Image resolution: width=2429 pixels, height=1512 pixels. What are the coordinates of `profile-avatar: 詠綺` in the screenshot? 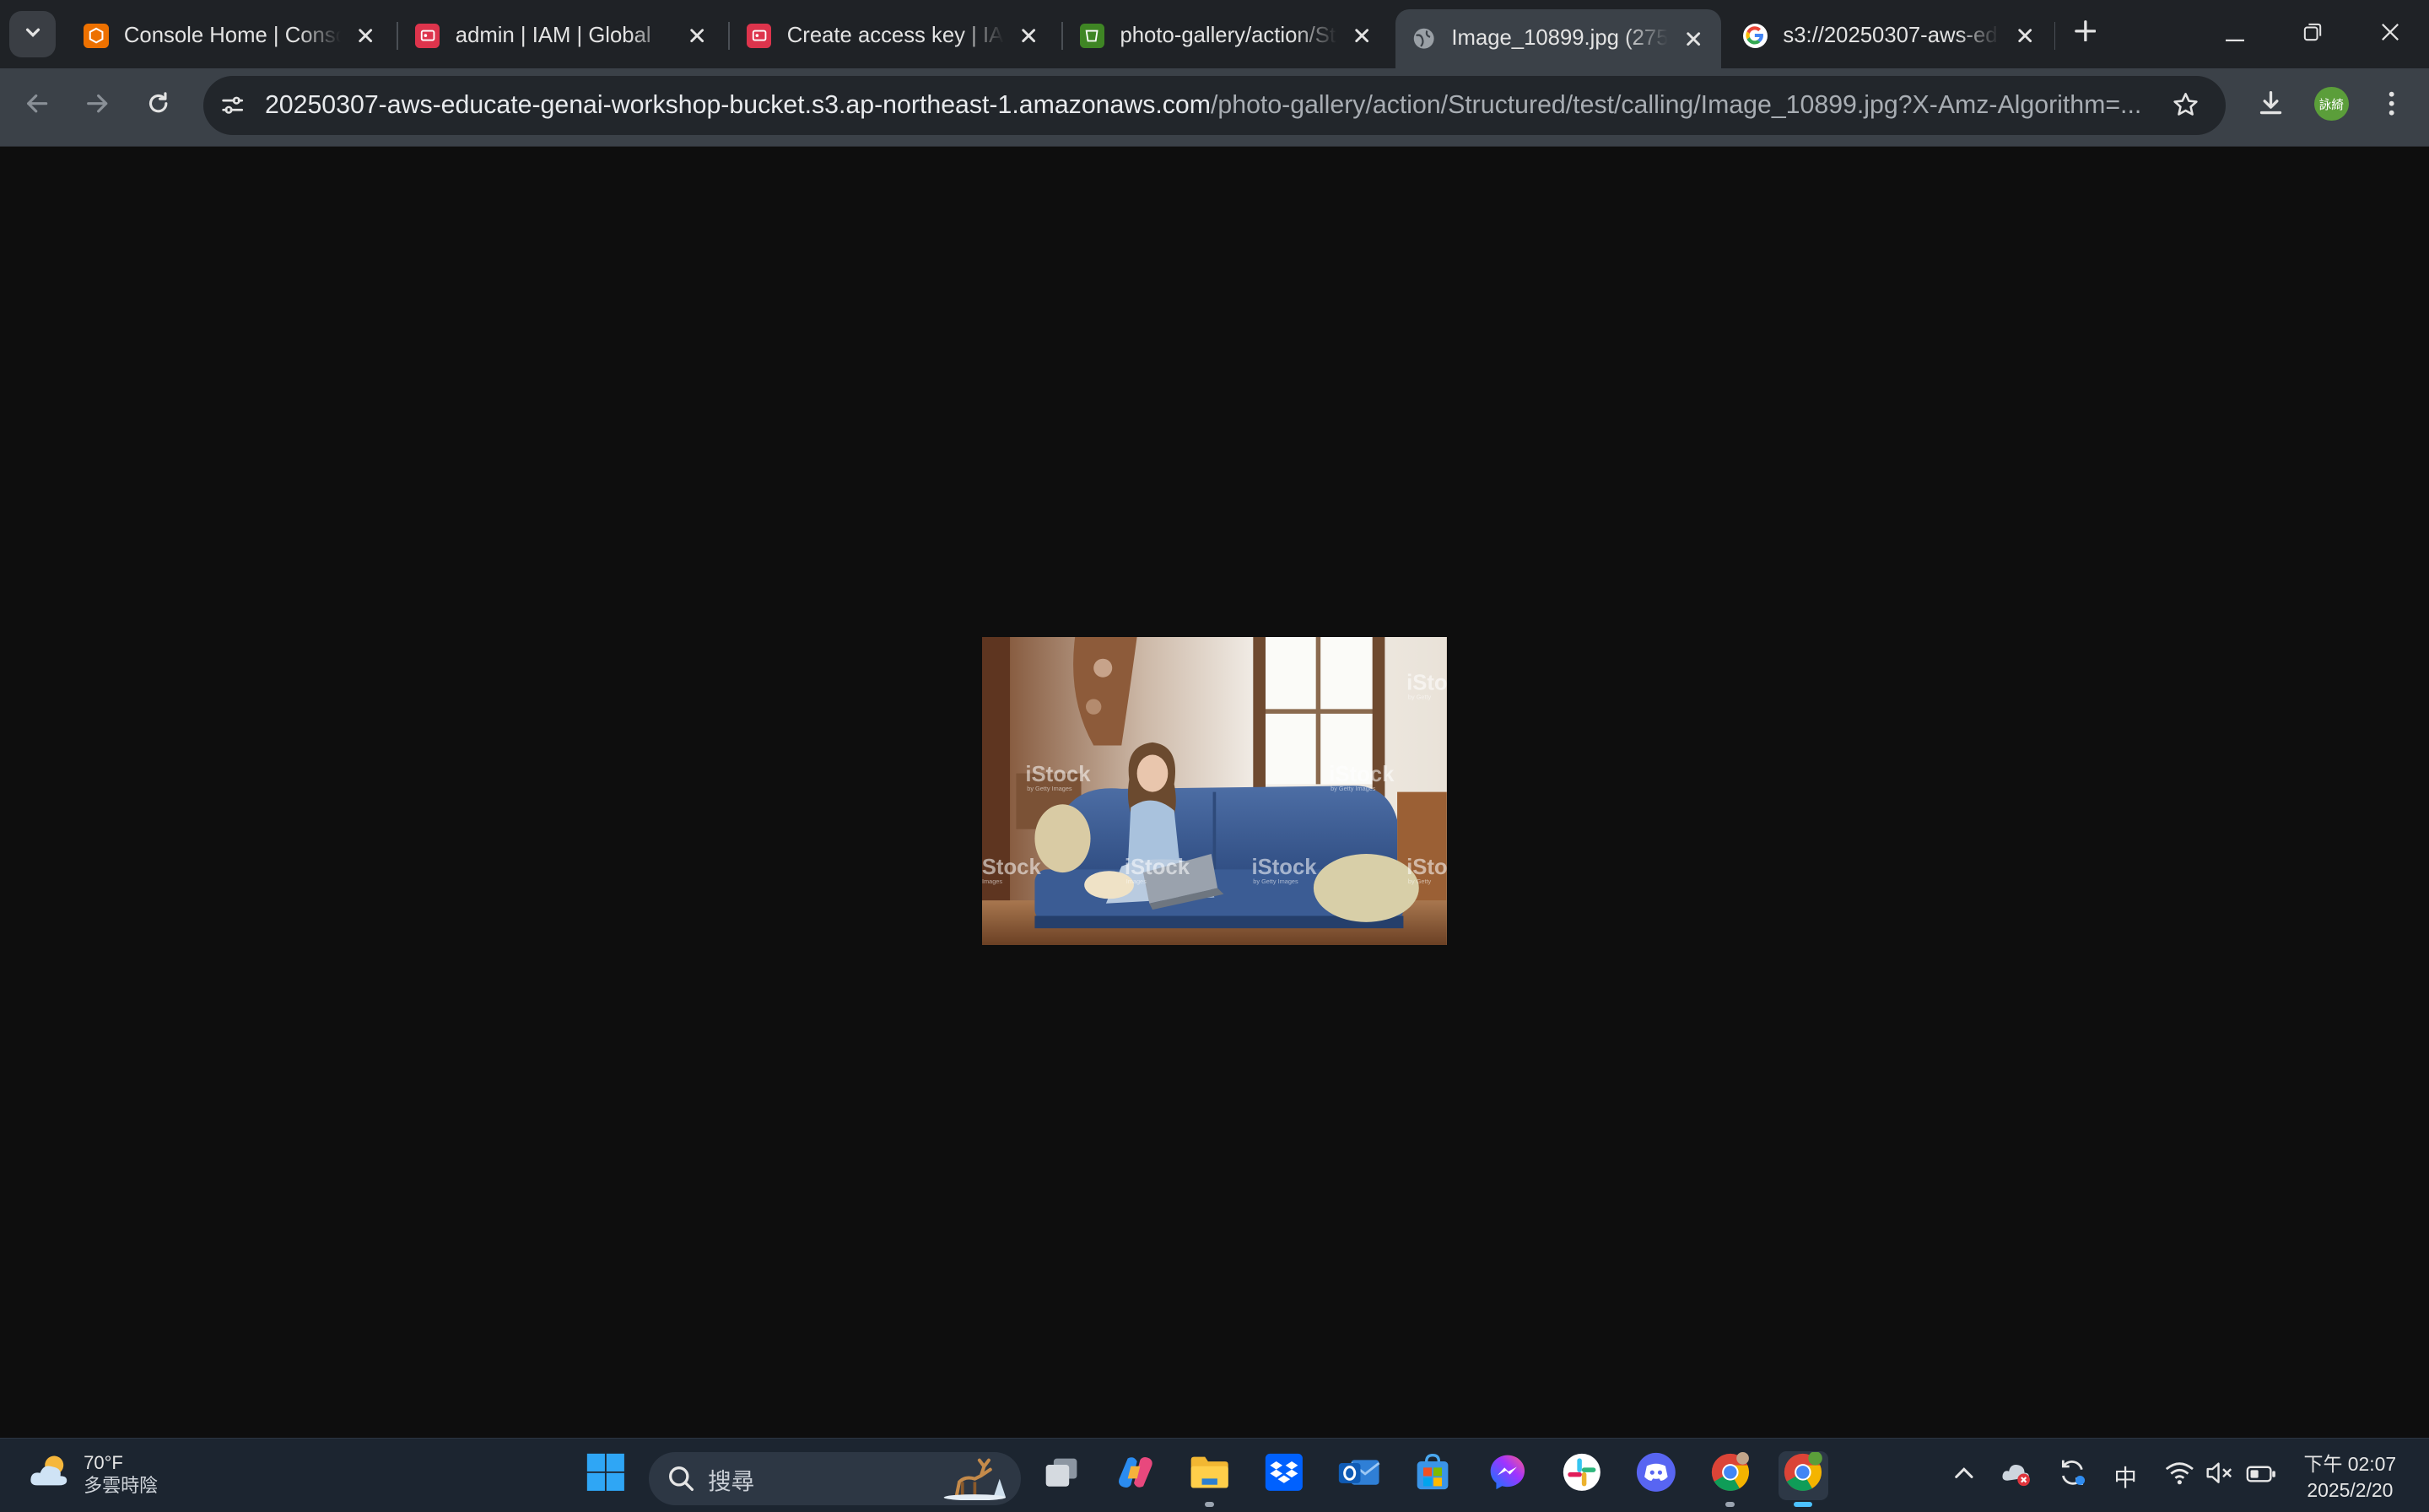 It's located at (2331, 104).